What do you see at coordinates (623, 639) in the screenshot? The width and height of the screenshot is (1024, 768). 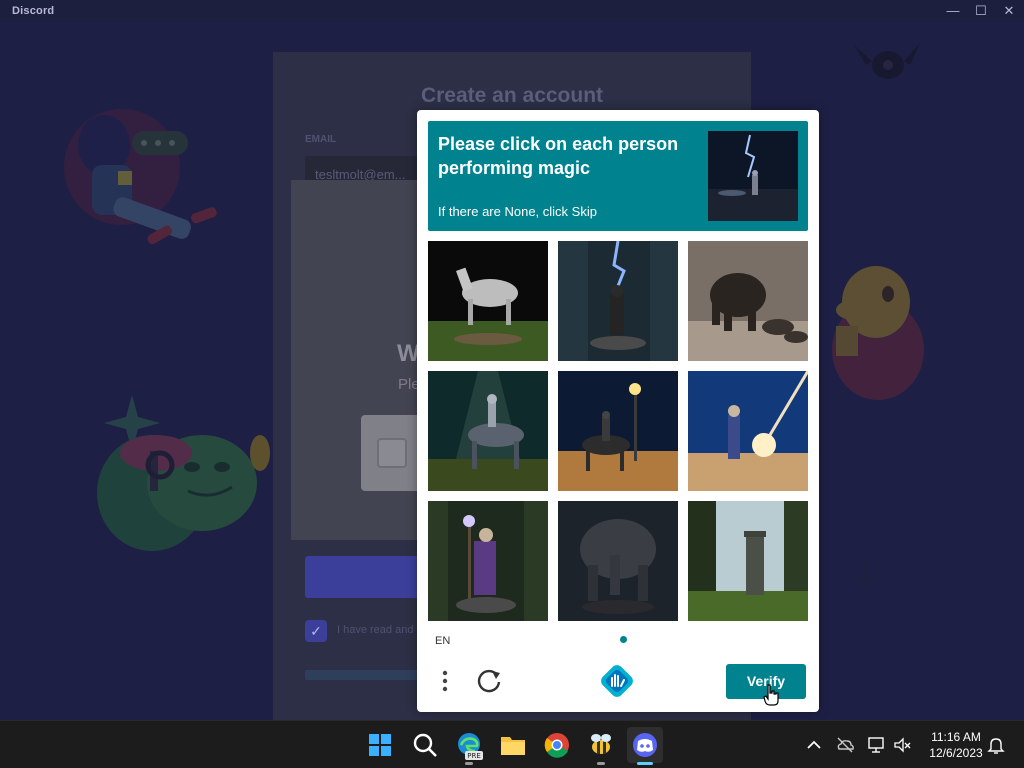 I see `page-indicator` at bounding box center [623, 639].